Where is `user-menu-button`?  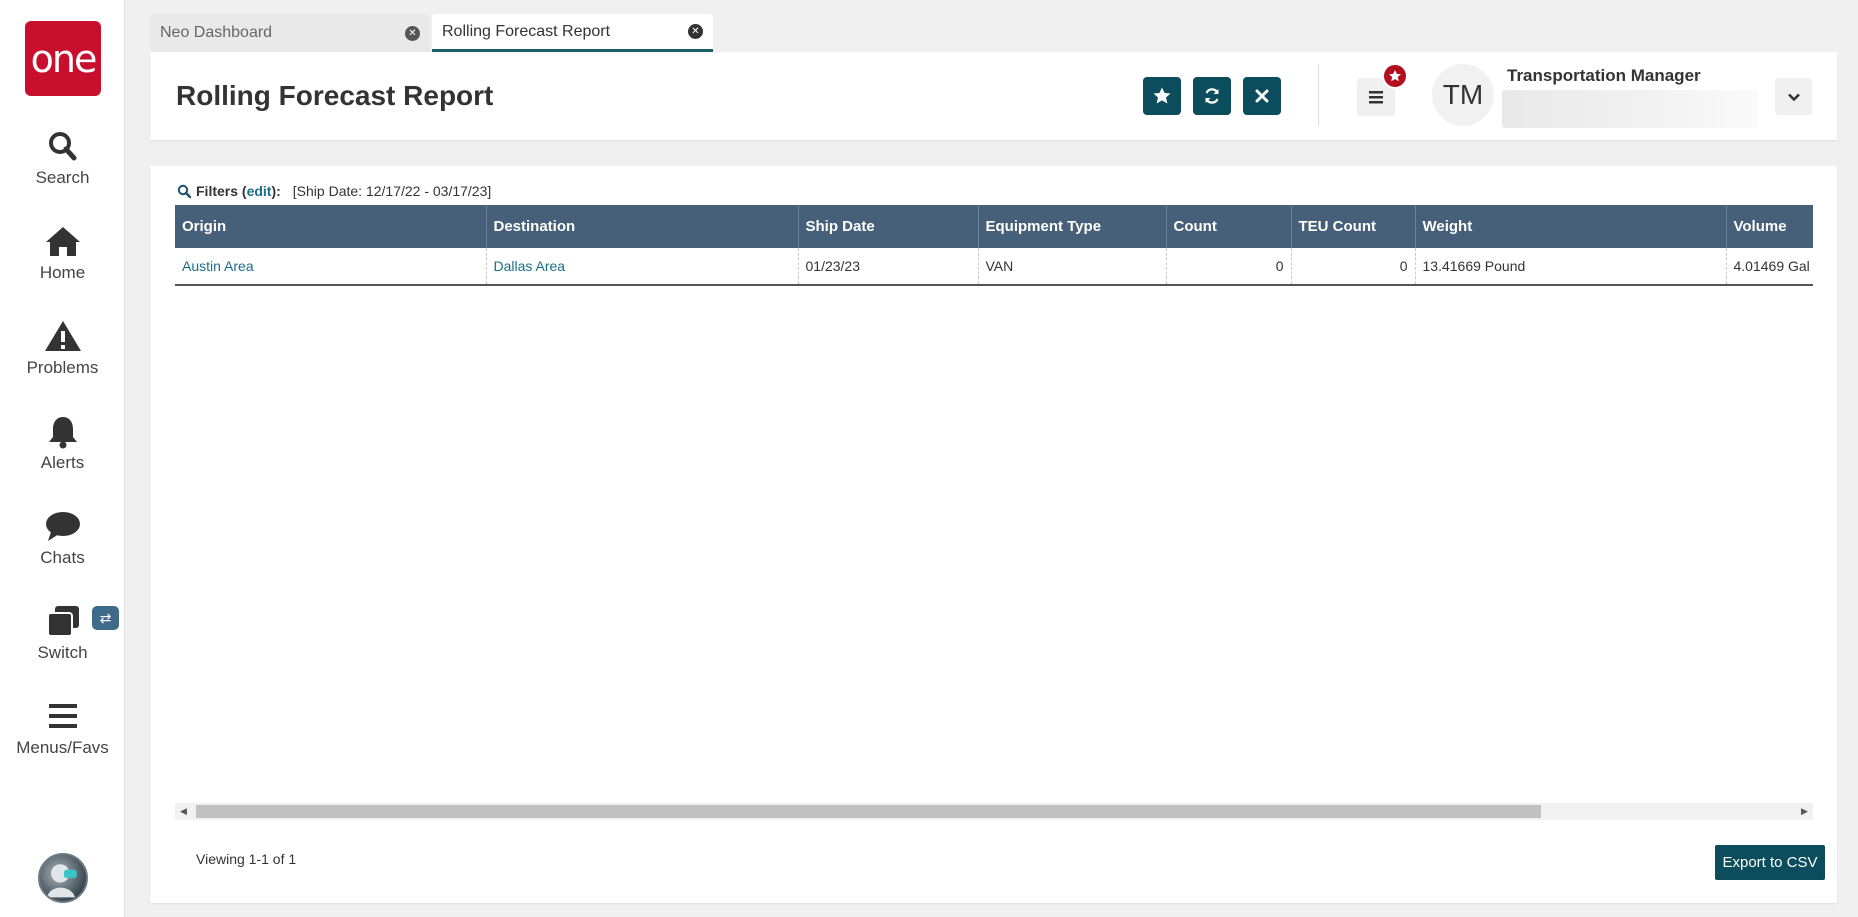
user-menu-button is located at coordinates (1793, 96).